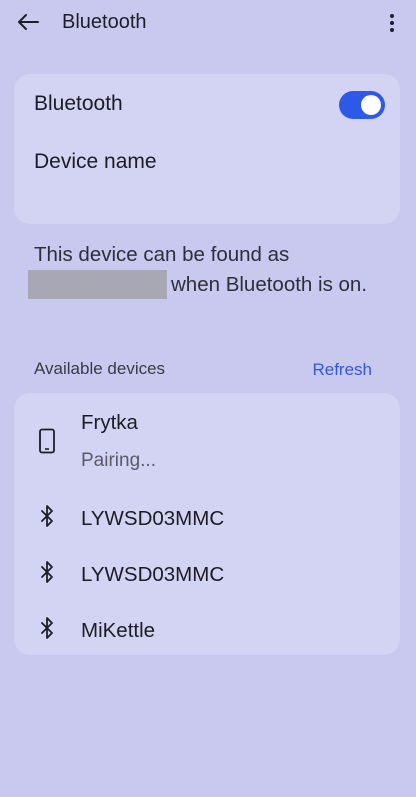 Image resolution: width=416 pixels, height=797 pixels. What do you see at coordinates (100, 368) in the screenshot?
I see `available-devices-heading: Available devices` at bounding box center [100, 368].